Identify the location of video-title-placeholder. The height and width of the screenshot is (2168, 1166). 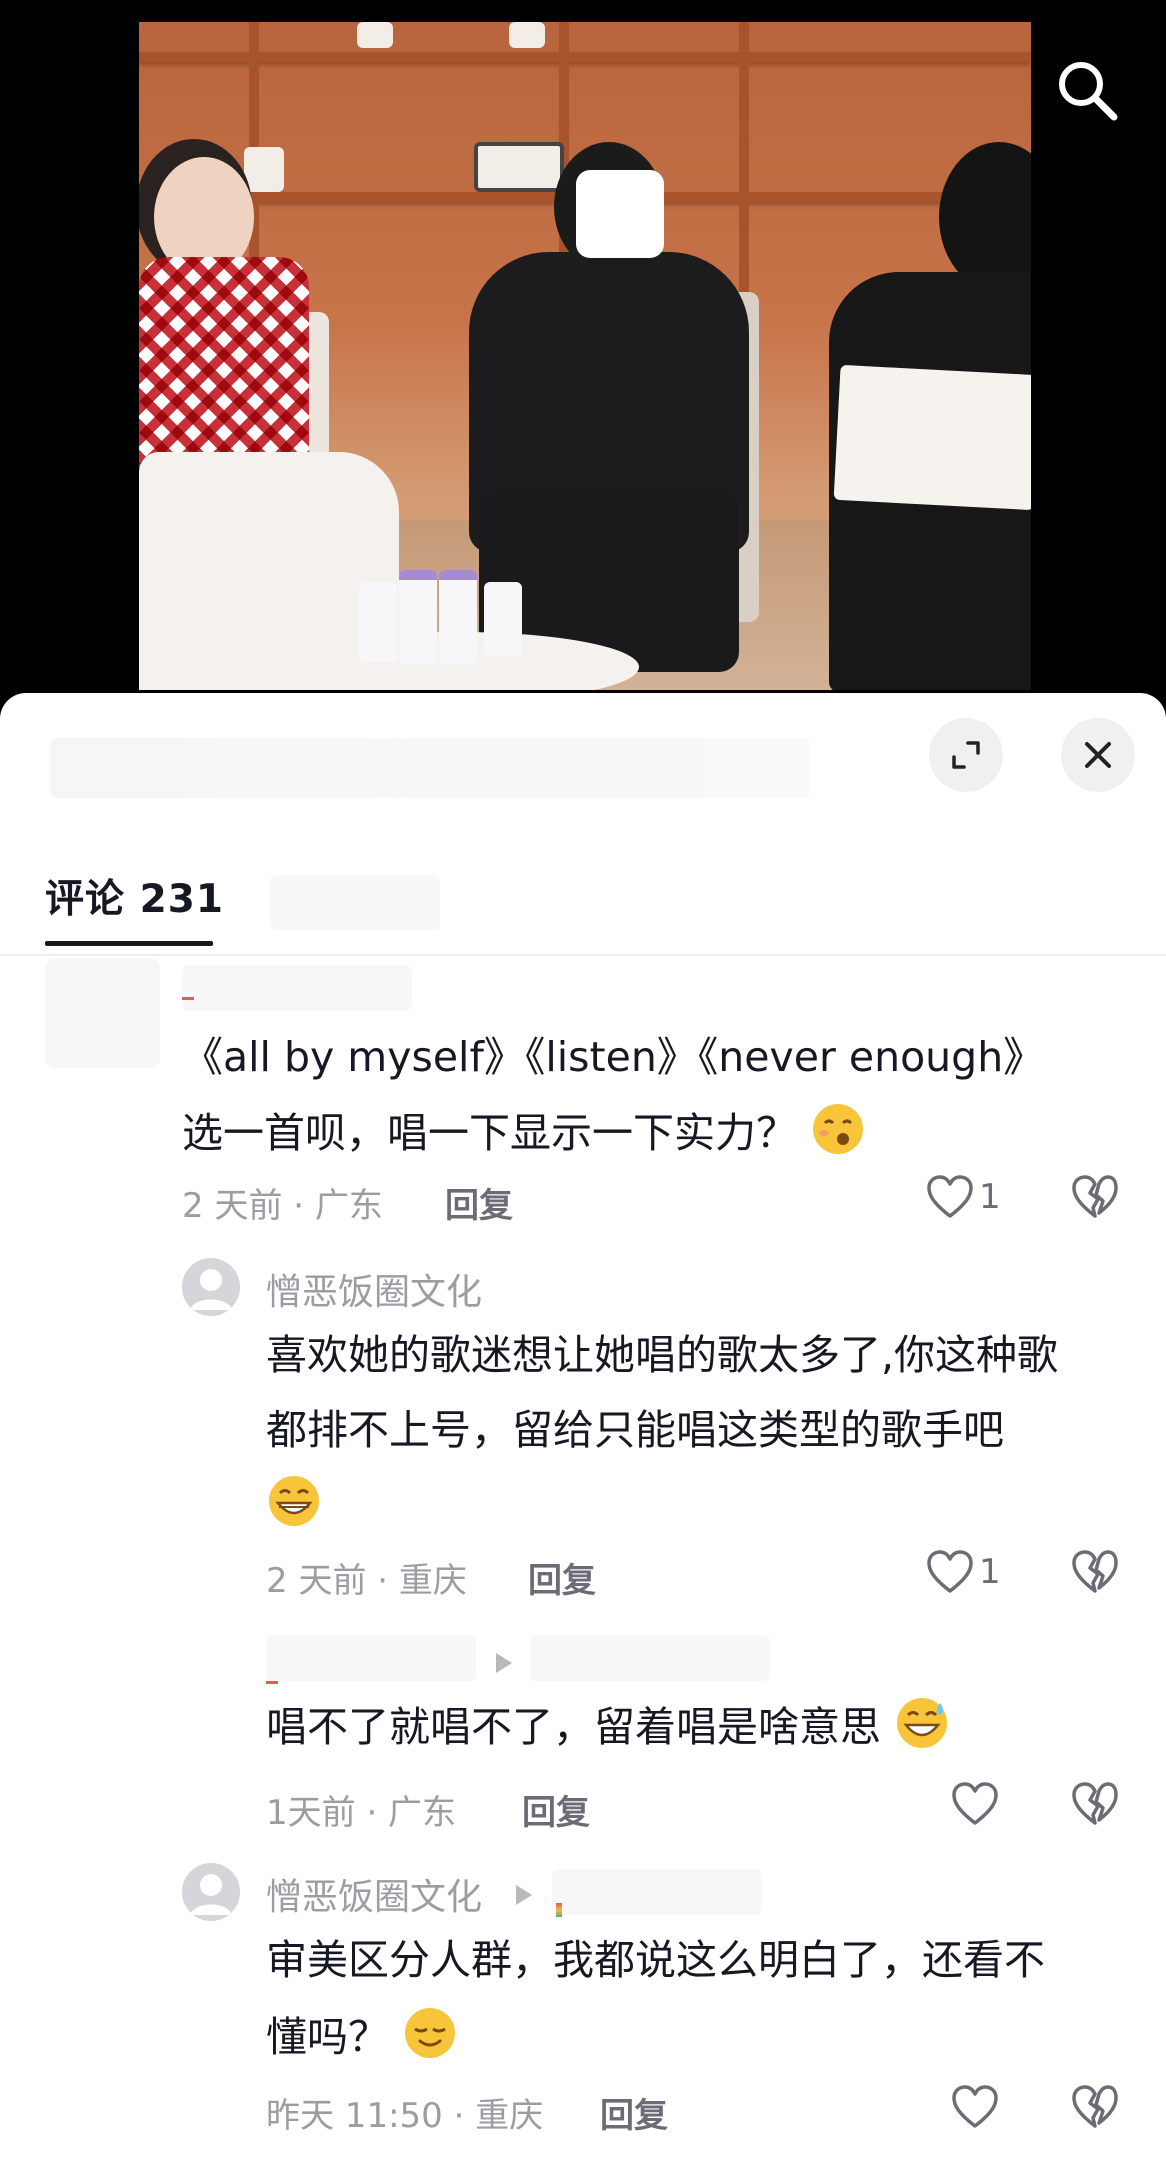
(430, 768).